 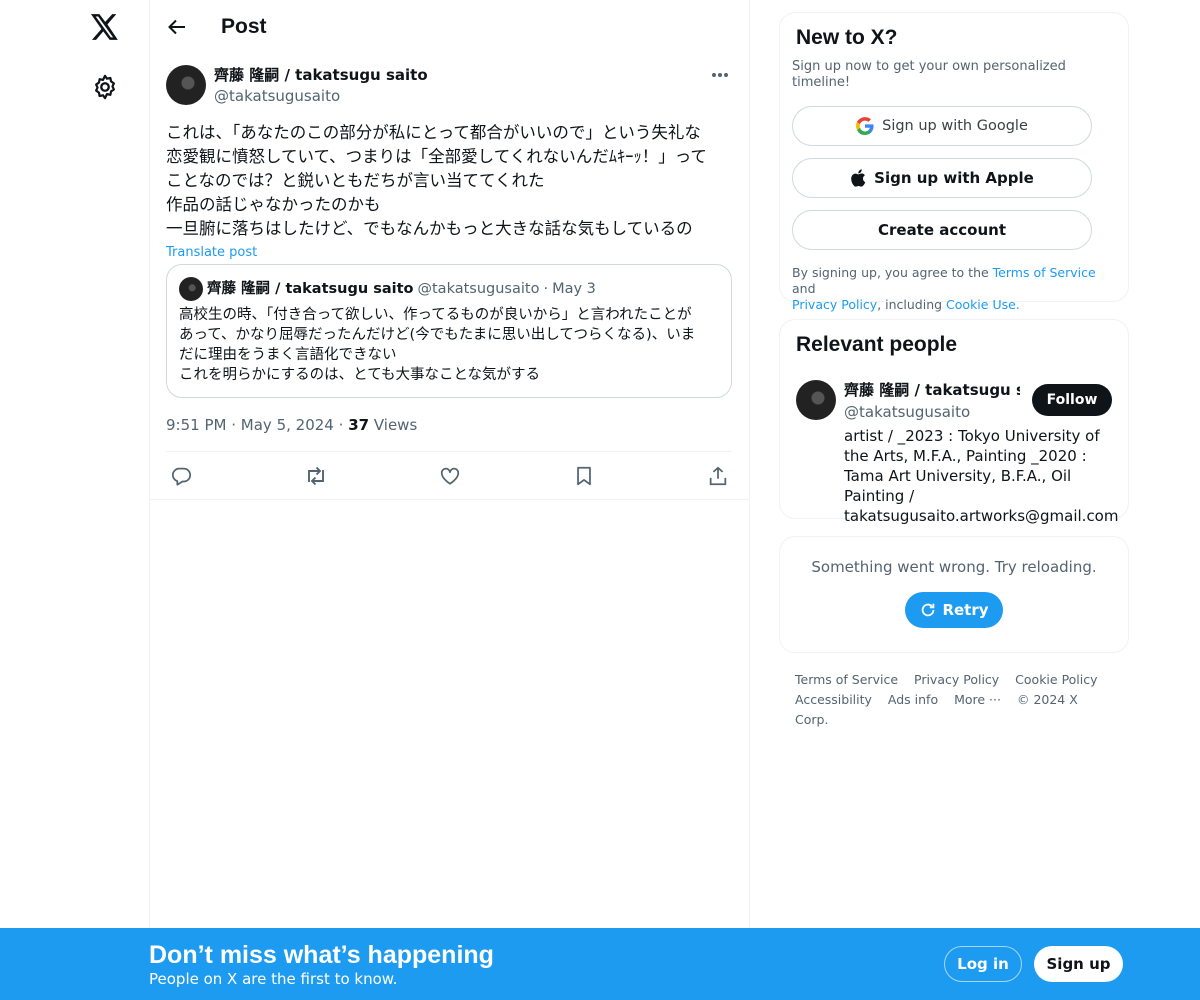 What do you see at coordinates (181, 476) in the screenshot?
I see `reply-icon` at bounding box center [181, 476].